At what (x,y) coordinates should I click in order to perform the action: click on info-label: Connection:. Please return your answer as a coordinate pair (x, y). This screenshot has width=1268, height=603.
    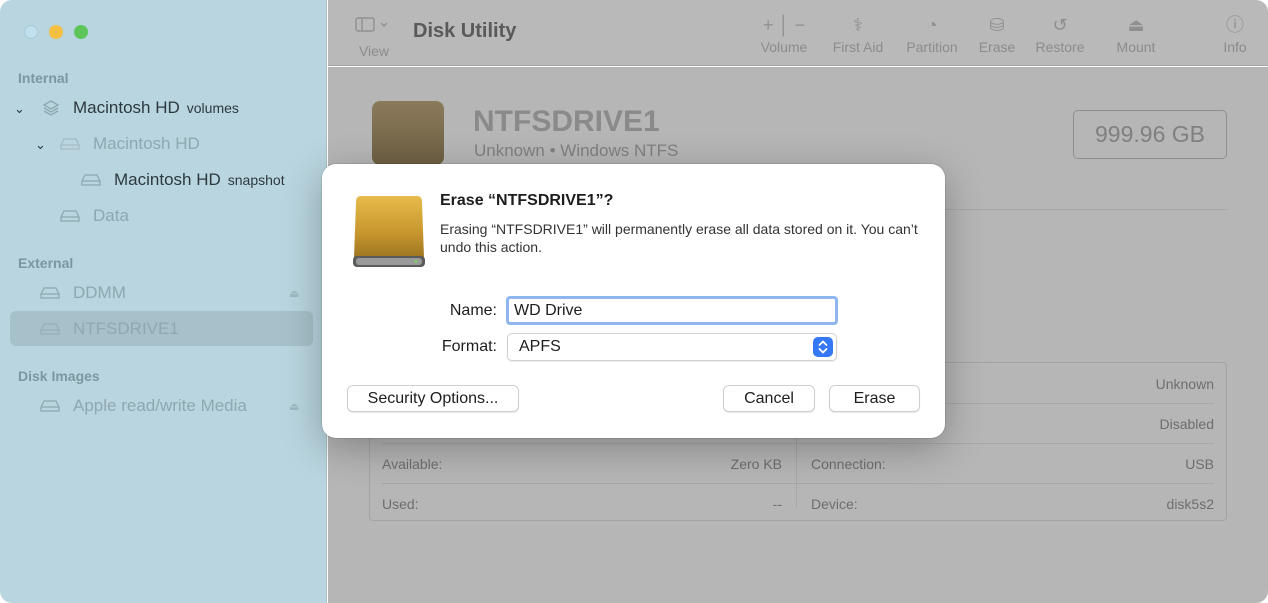
    Looking at the image, I should click on (848, 464).